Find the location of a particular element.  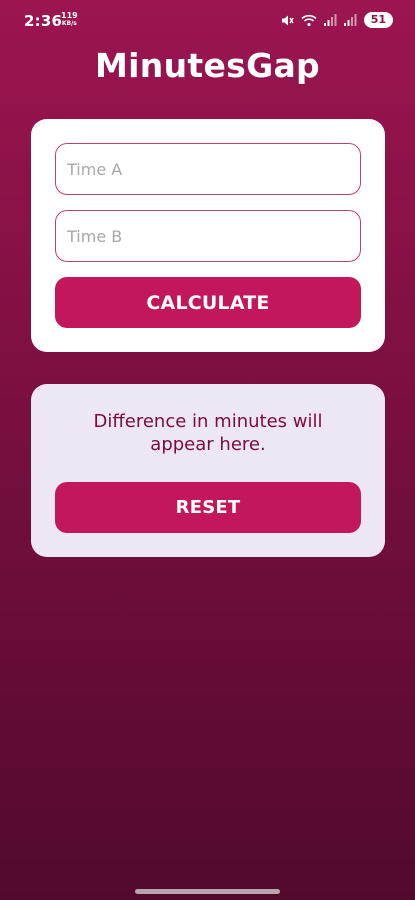

wifi-icon is located at coordinates (309, 20).